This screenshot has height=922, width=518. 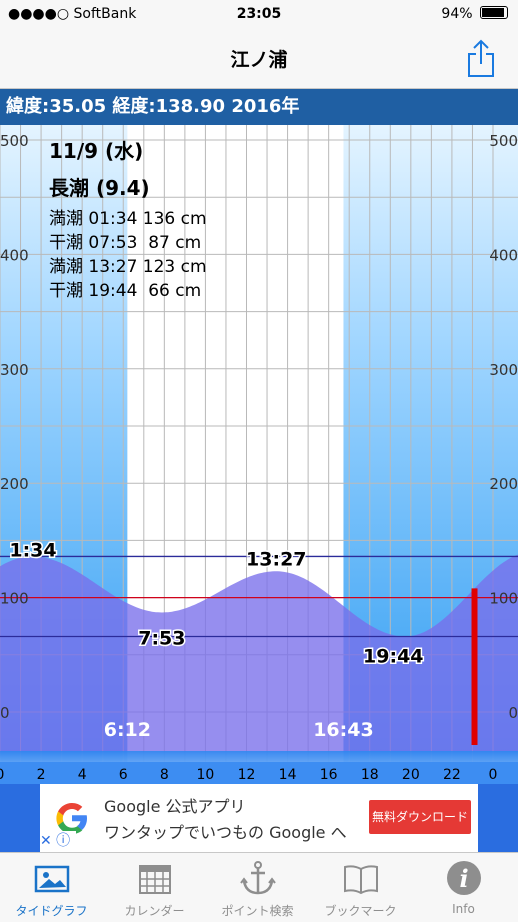 I want to click on status-time: 23:05, so click(x=259, y=14).